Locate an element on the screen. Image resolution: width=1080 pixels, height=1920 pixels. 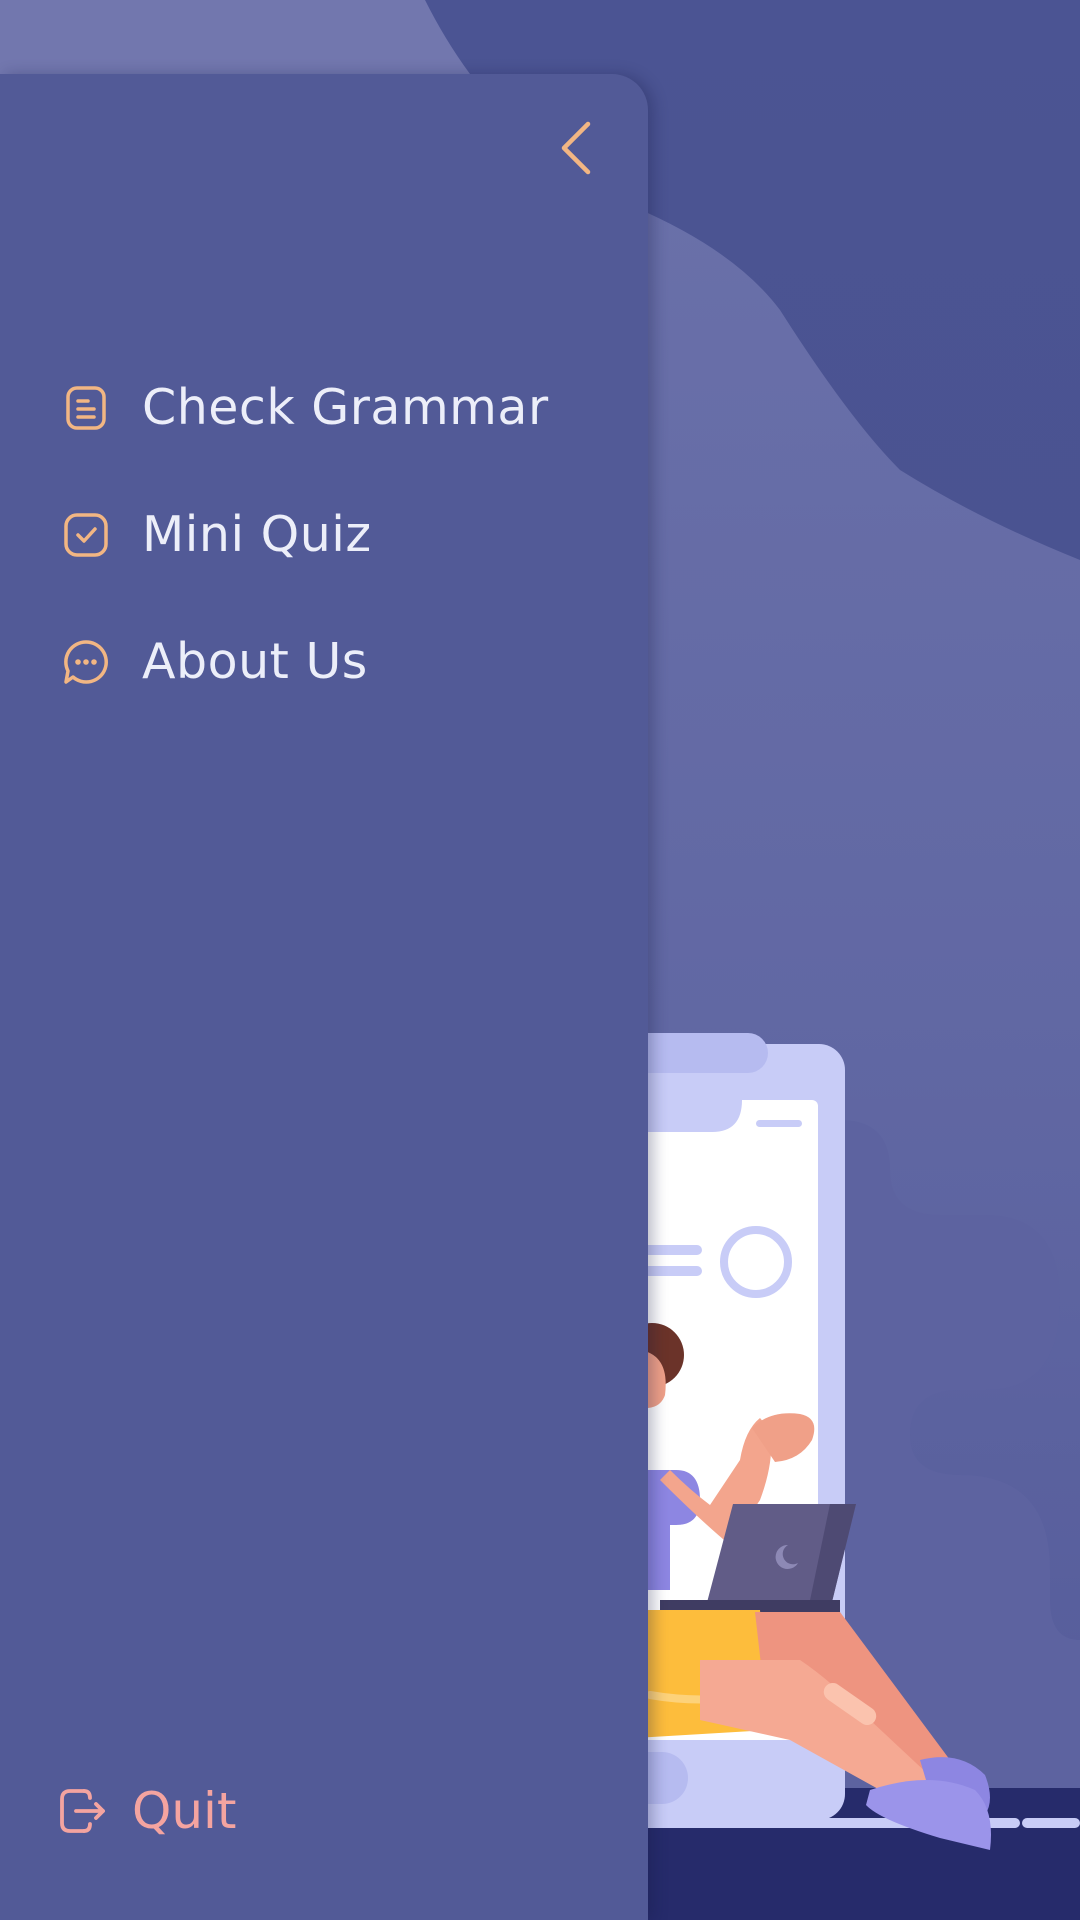
menu-item-label: About Us is located at coordinates (255, 661).